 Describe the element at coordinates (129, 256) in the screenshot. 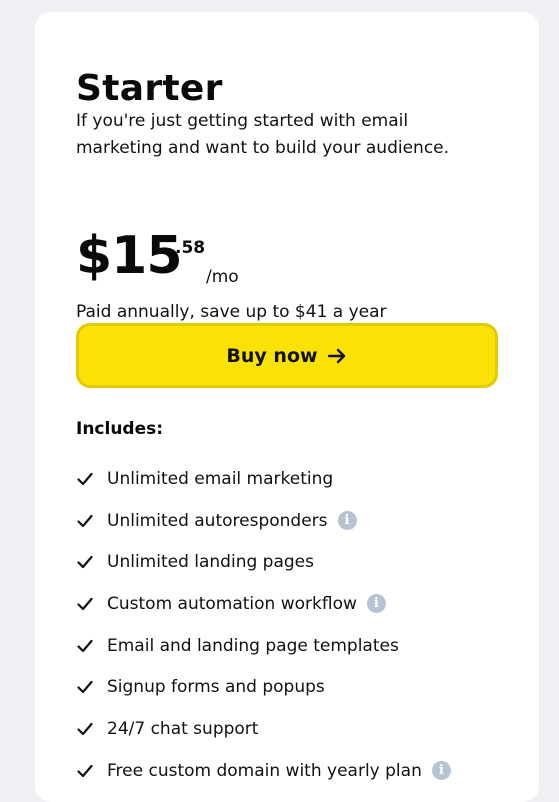

I see `price-amount: $15` at that location.